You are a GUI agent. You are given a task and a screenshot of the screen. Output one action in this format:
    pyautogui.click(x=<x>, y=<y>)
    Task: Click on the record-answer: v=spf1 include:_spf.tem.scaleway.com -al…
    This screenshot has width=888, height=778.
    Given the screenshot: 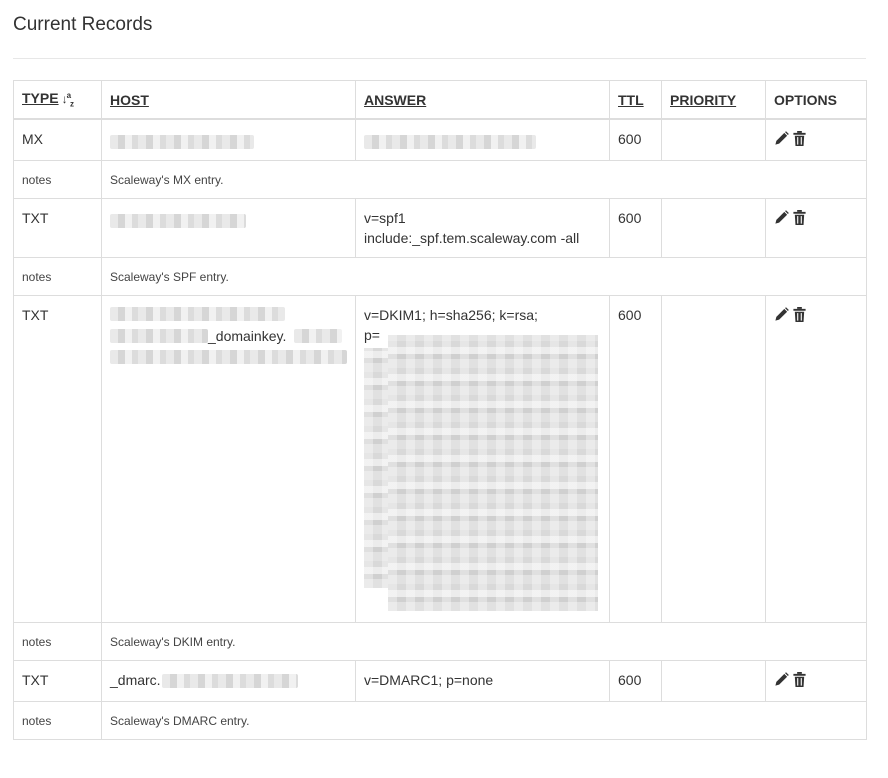 What is the action you would take?
    pyautogui.click(x=482, y=228)
    